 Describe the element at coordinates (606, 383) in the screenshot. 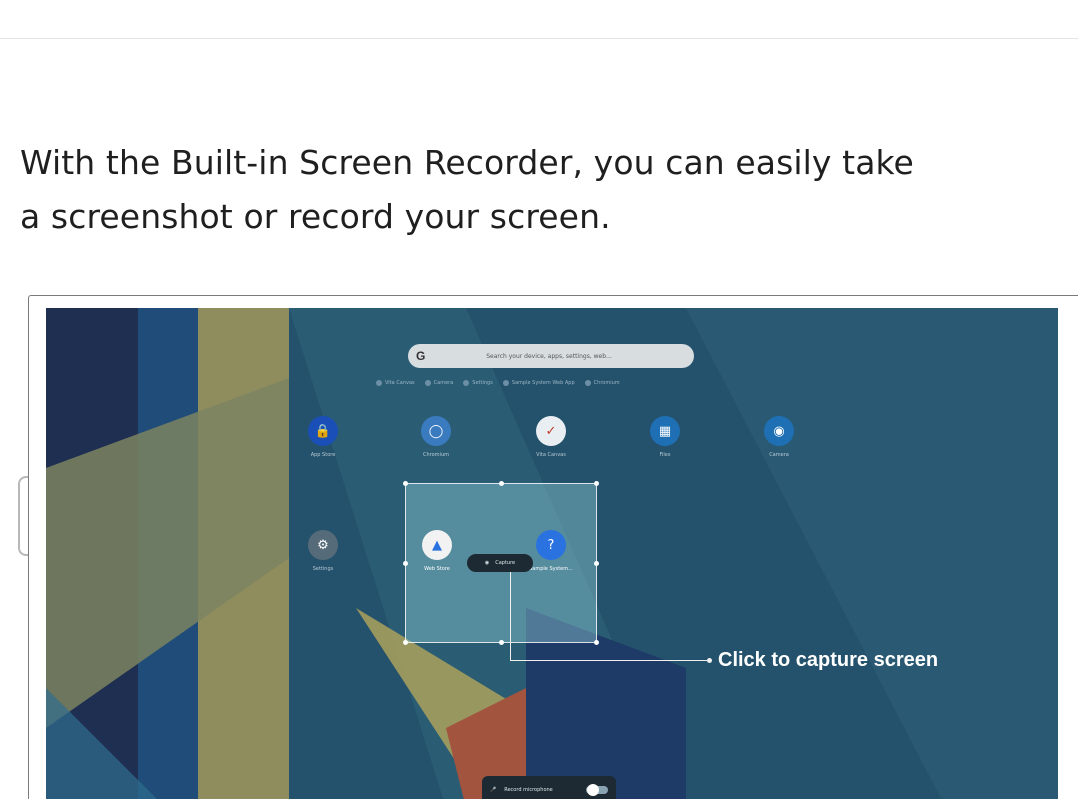

I see `chip-label: Chromium` at that location.